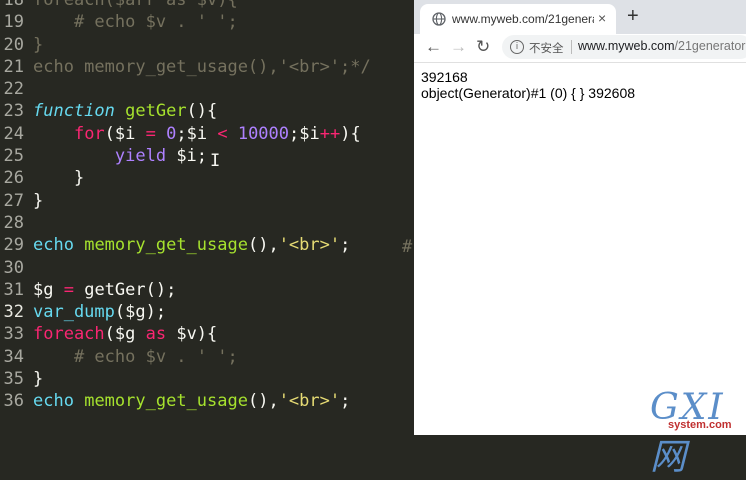 This screenshot has height=480, width=746. What do you see at coordinates (13, 89) in the screenshot?
I see `line-number: 22` at bounding box center [13, 89].